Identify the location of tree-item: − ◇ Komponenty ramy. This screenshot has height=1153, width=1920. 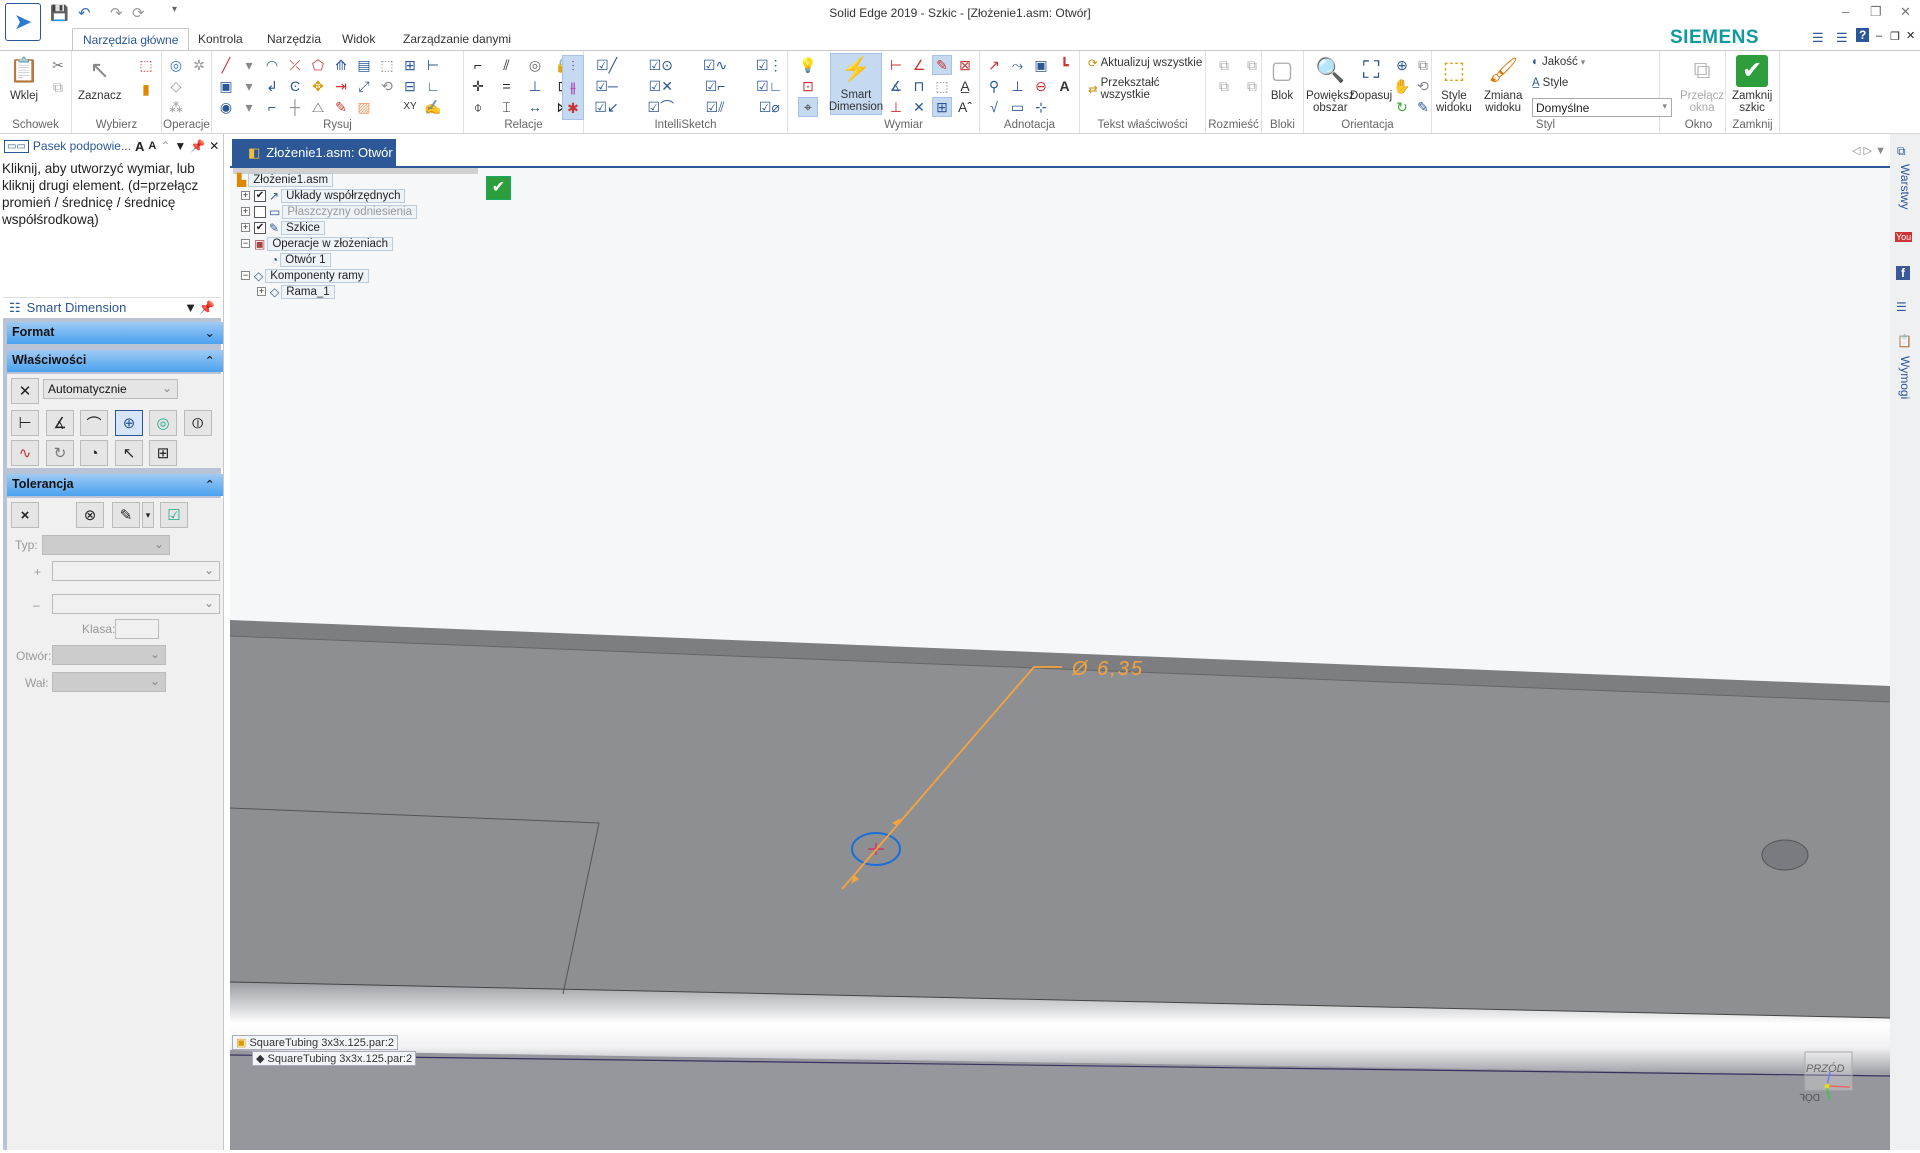
(305, 275).